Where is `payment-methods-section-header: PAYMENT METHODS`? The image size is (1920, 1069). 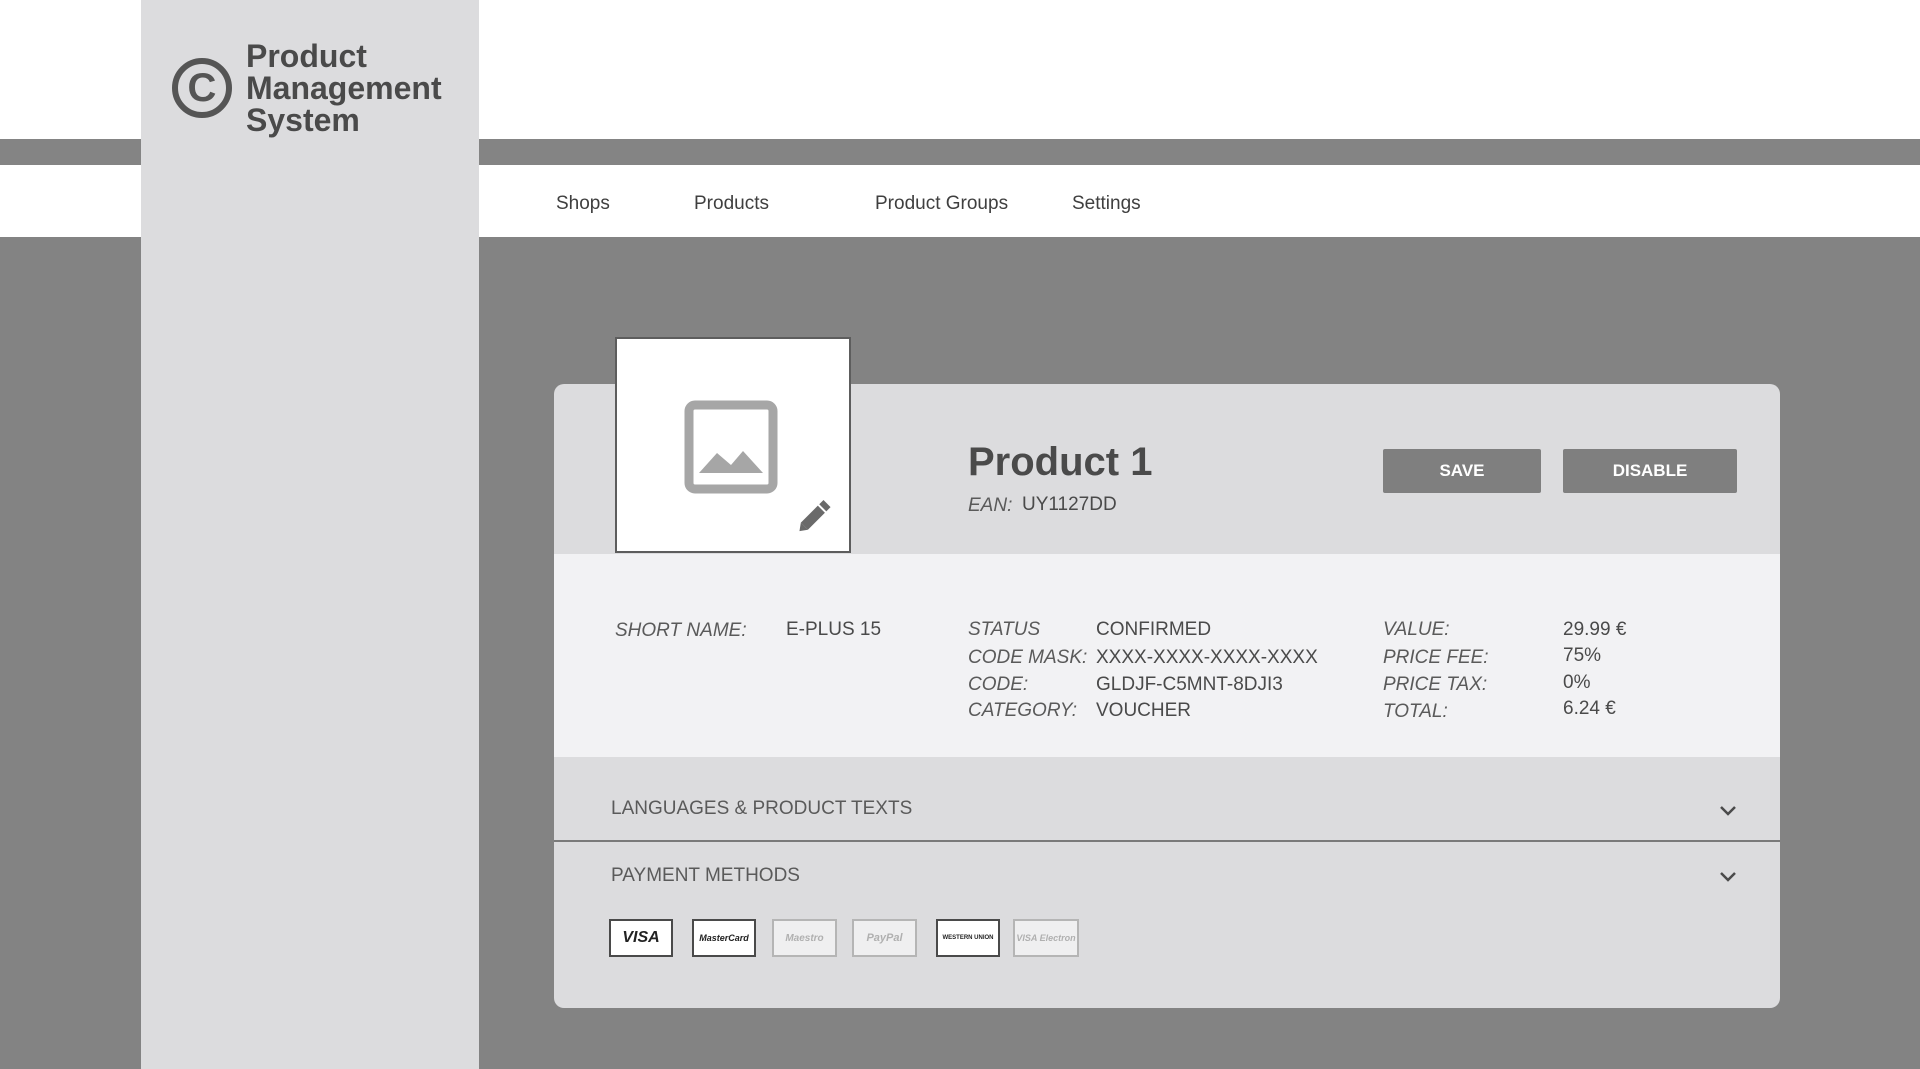 payment-methods-section-header: PAYMENT METHODS is located at coordinates (705, 876).